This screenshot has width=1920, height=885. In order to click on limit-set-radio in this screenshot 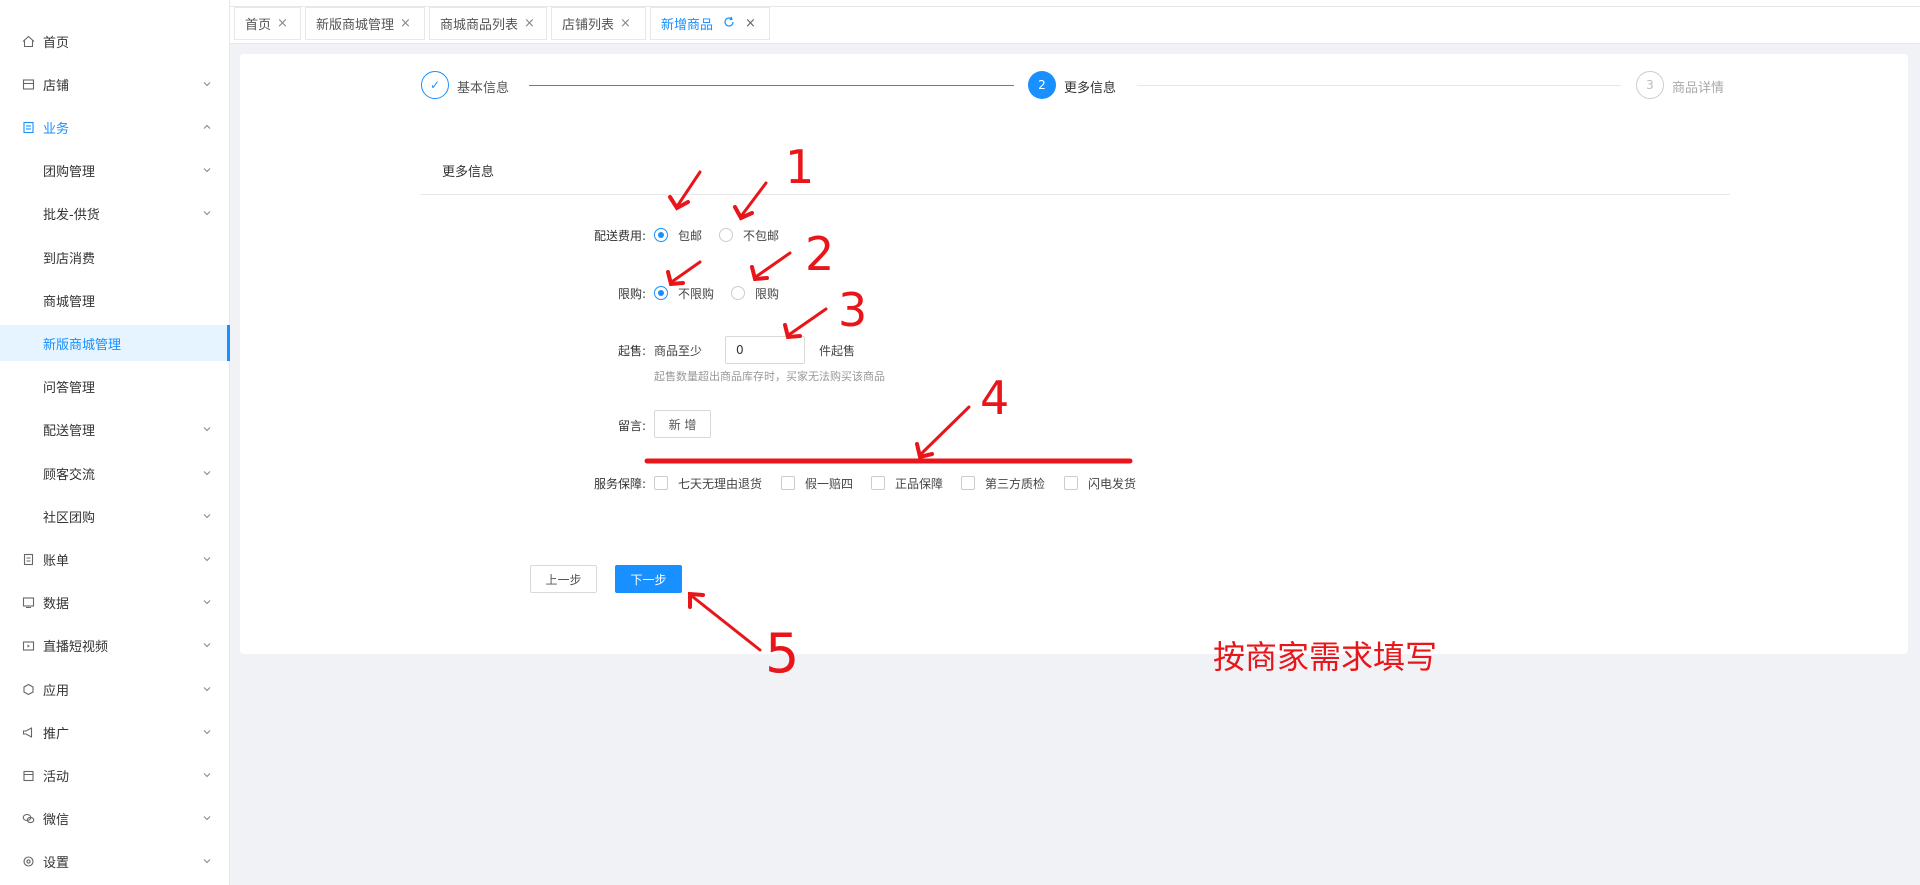, I will do `click(738, 293)`.